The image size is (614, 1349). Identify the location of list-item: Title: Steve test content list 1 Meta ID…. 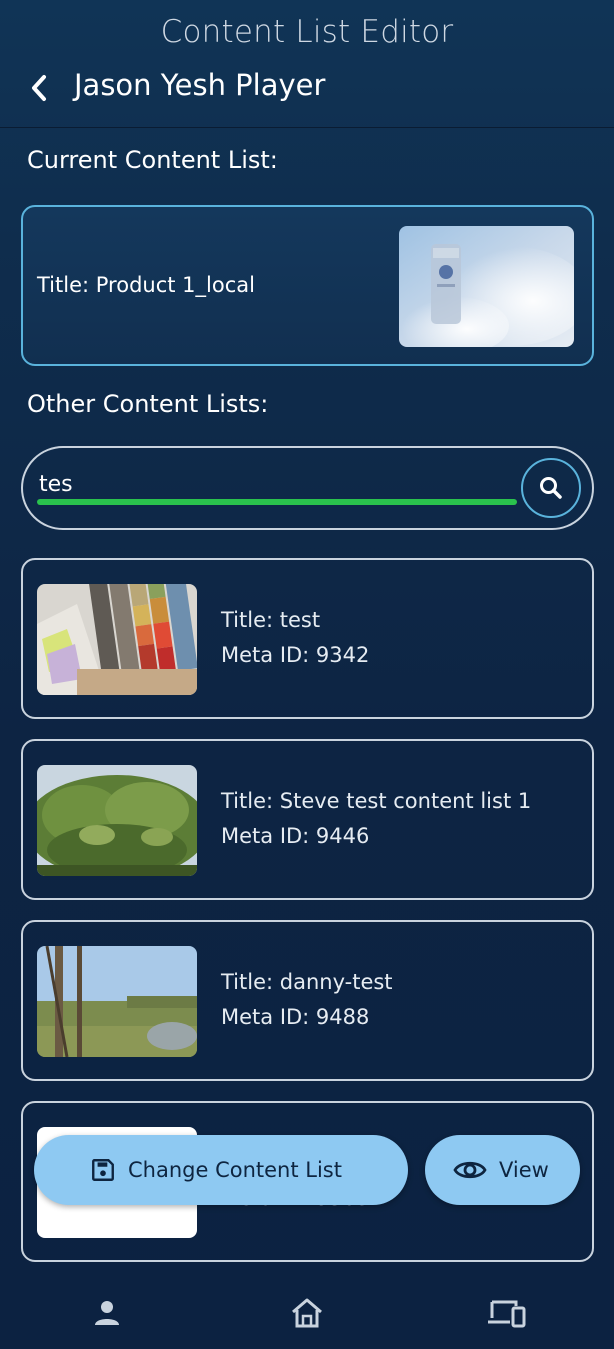
(307, 819).